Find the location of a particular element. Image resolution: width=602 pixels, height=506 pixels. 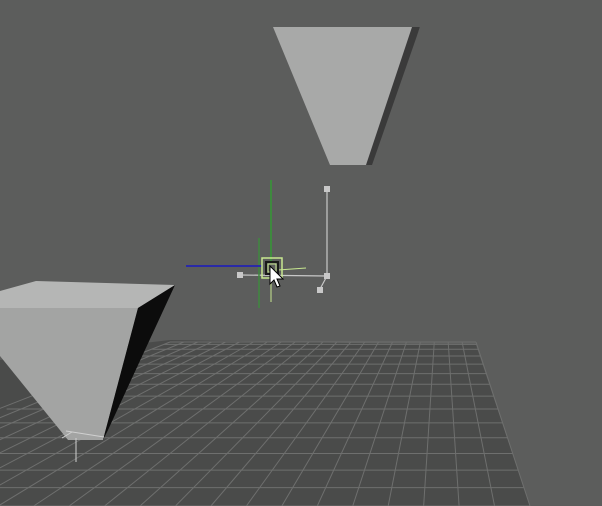

move-manipulator is located at coordinates (258, 244).